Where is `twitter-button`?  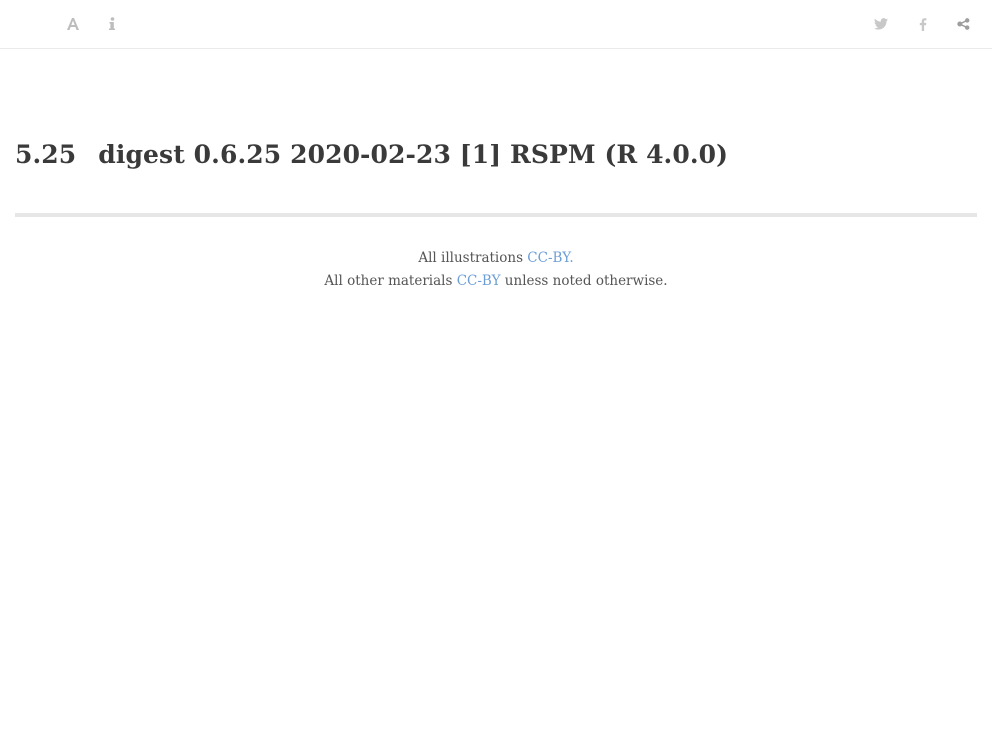 twitter-button is located at coordinates (881, 24).